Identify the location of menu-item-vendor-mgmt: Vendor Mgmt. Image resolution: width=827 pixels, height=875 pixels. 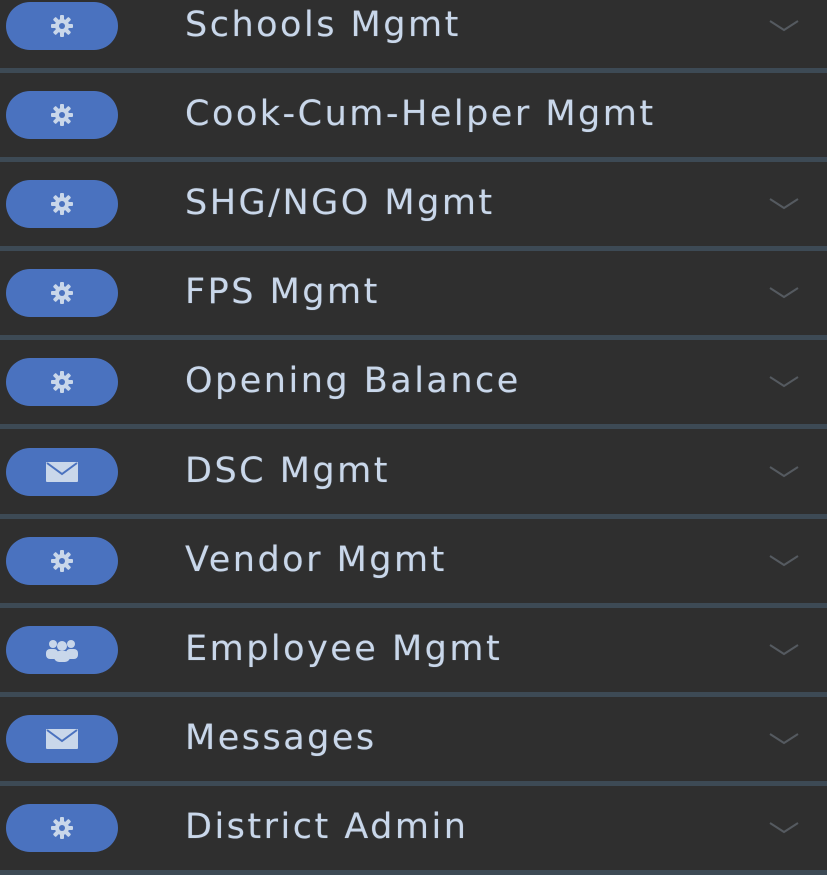
(413, 563).